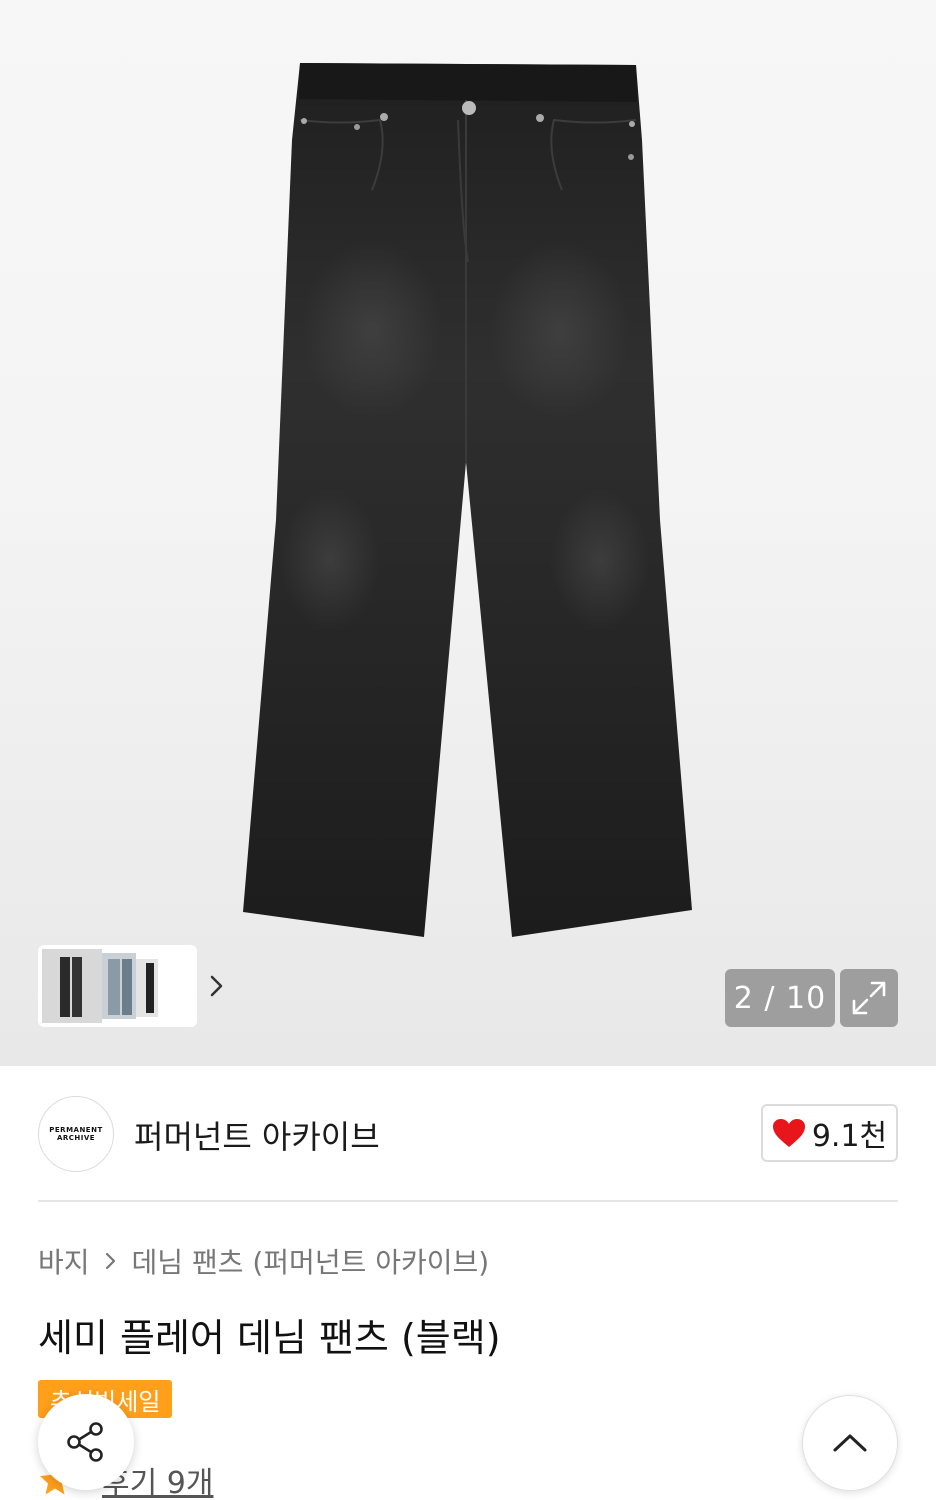  What do you see at coordinates (468, 1133) in the screenshot?
I see `brand-row: PERMANENT ARCHIVE 퍼머넌트 아카이브 9.1천` at bounding box center [468, 1133].